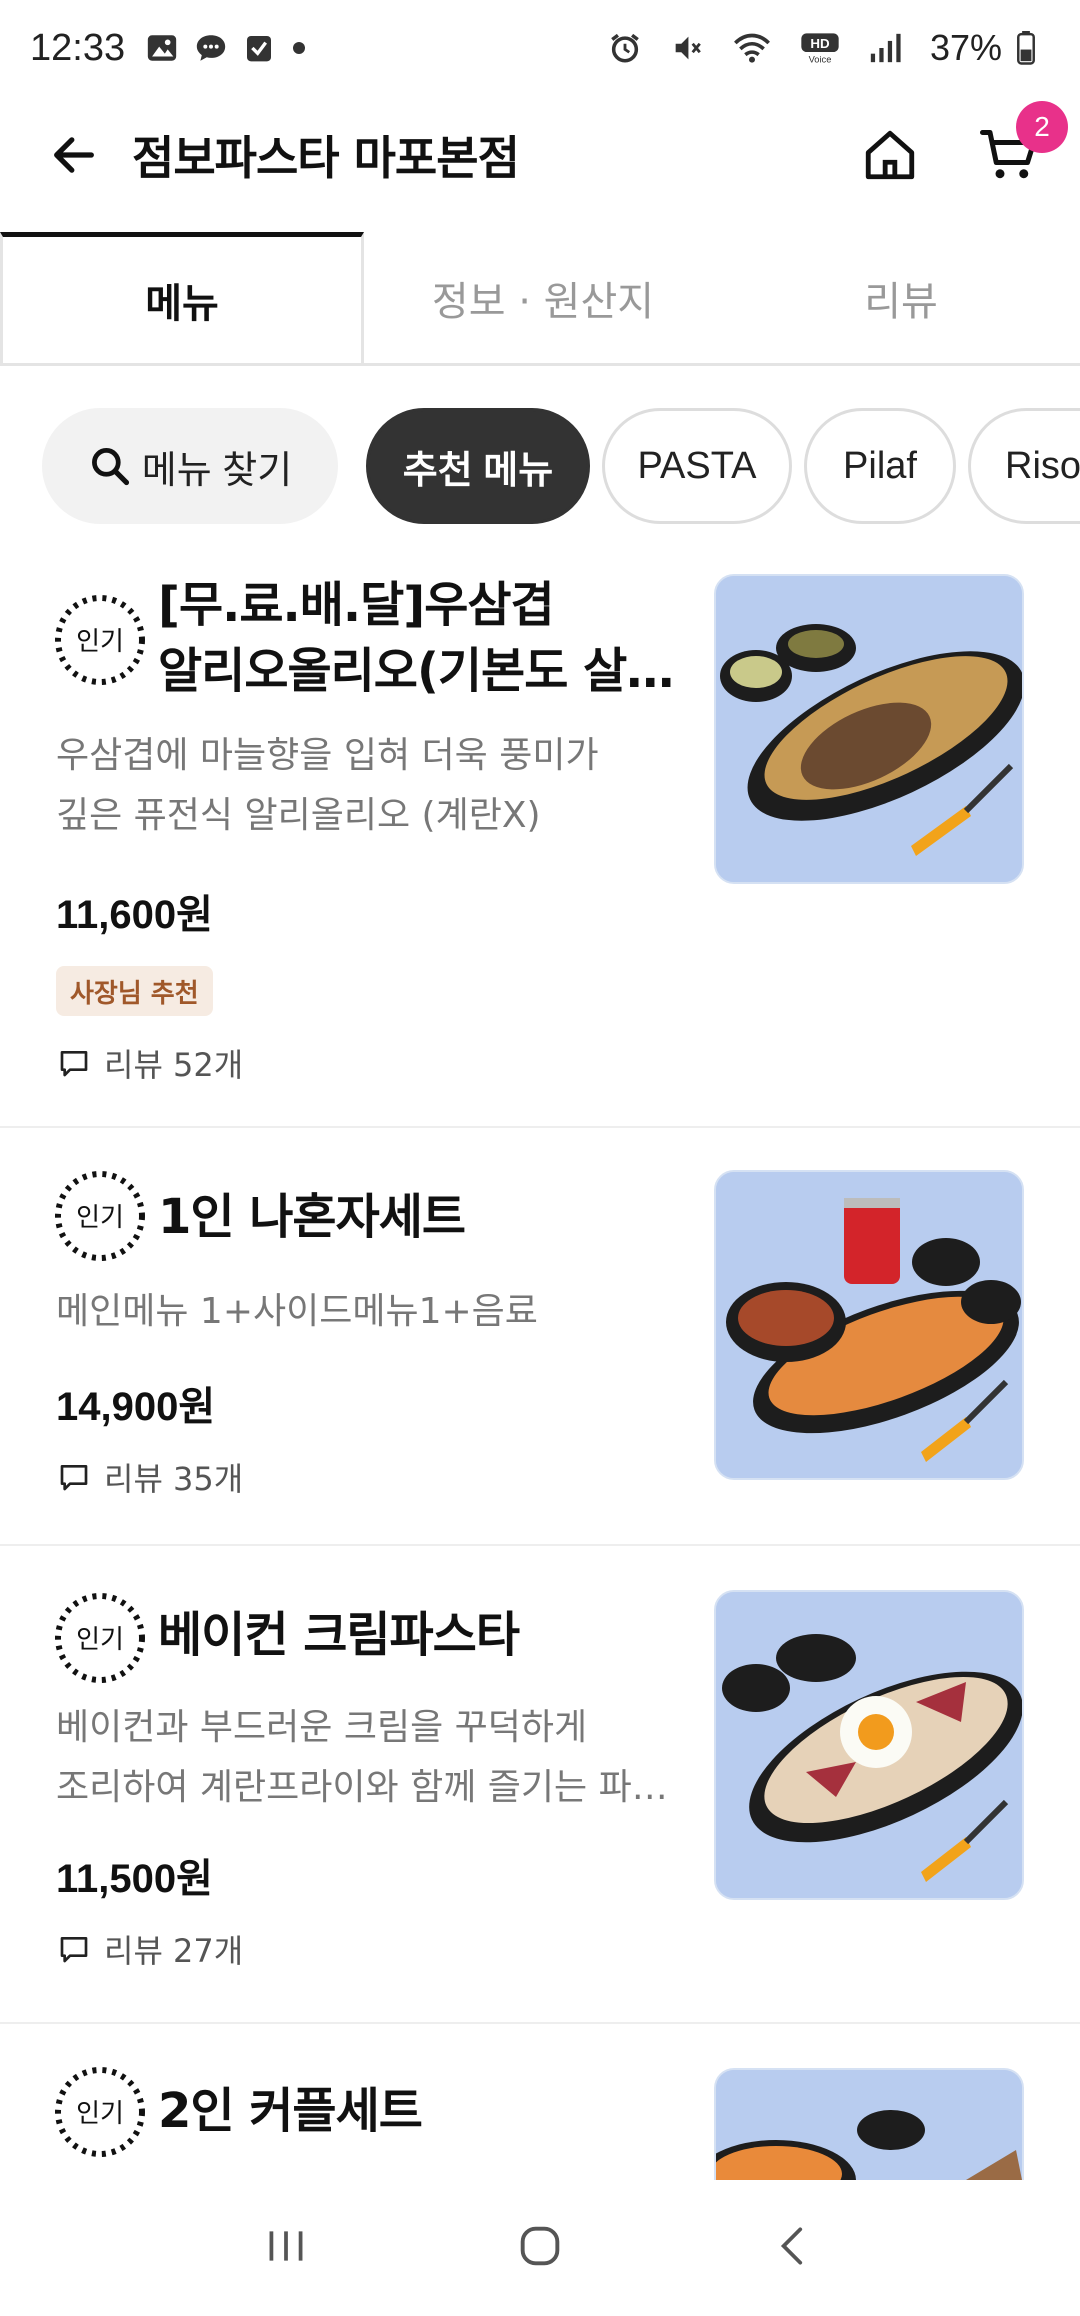  Describe the element at coordinates (174, 1479) in the screenshot. I see `review-count: 리뷰 35개` at that location.